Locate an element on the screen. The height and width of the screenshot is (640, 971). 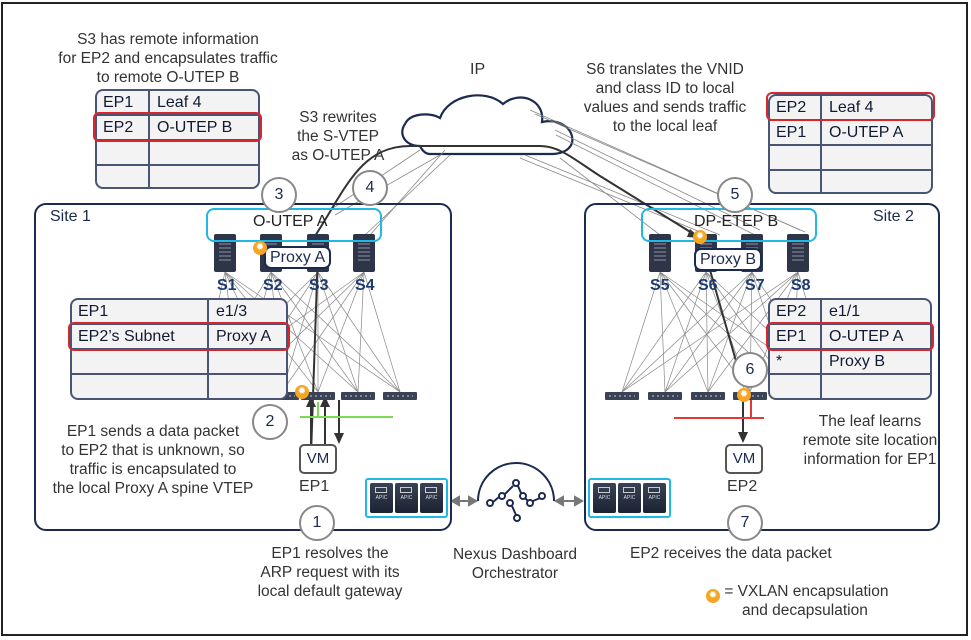
table-cell: * is located at coordinates (796, 361).